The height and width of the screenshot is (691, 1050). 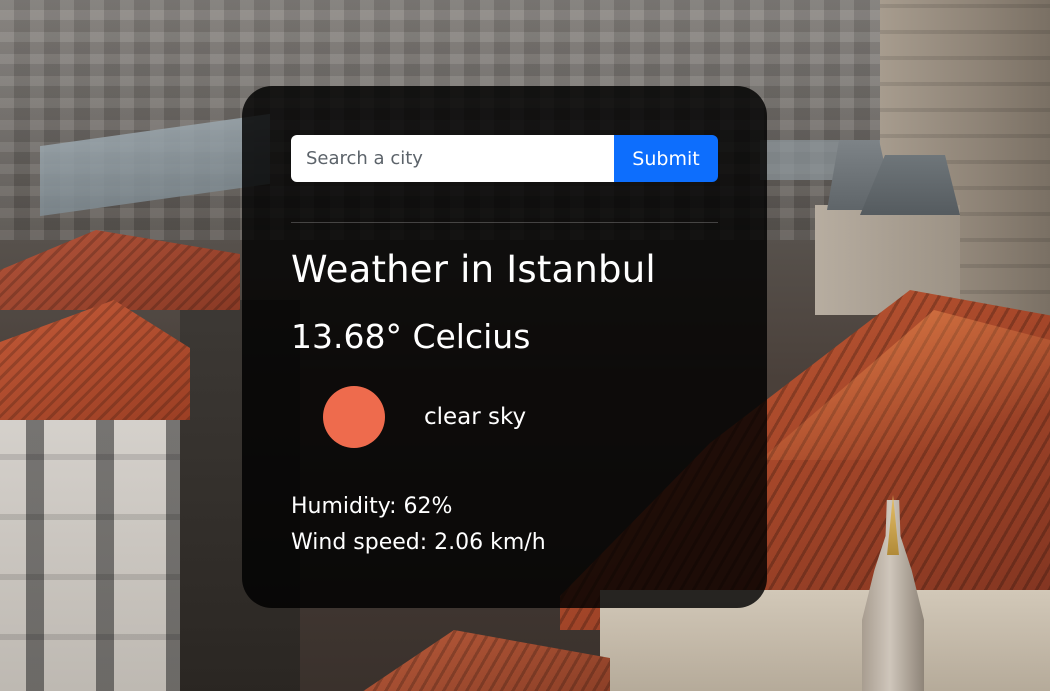 I want to click on sun-icon, so click(x=354, y=417).